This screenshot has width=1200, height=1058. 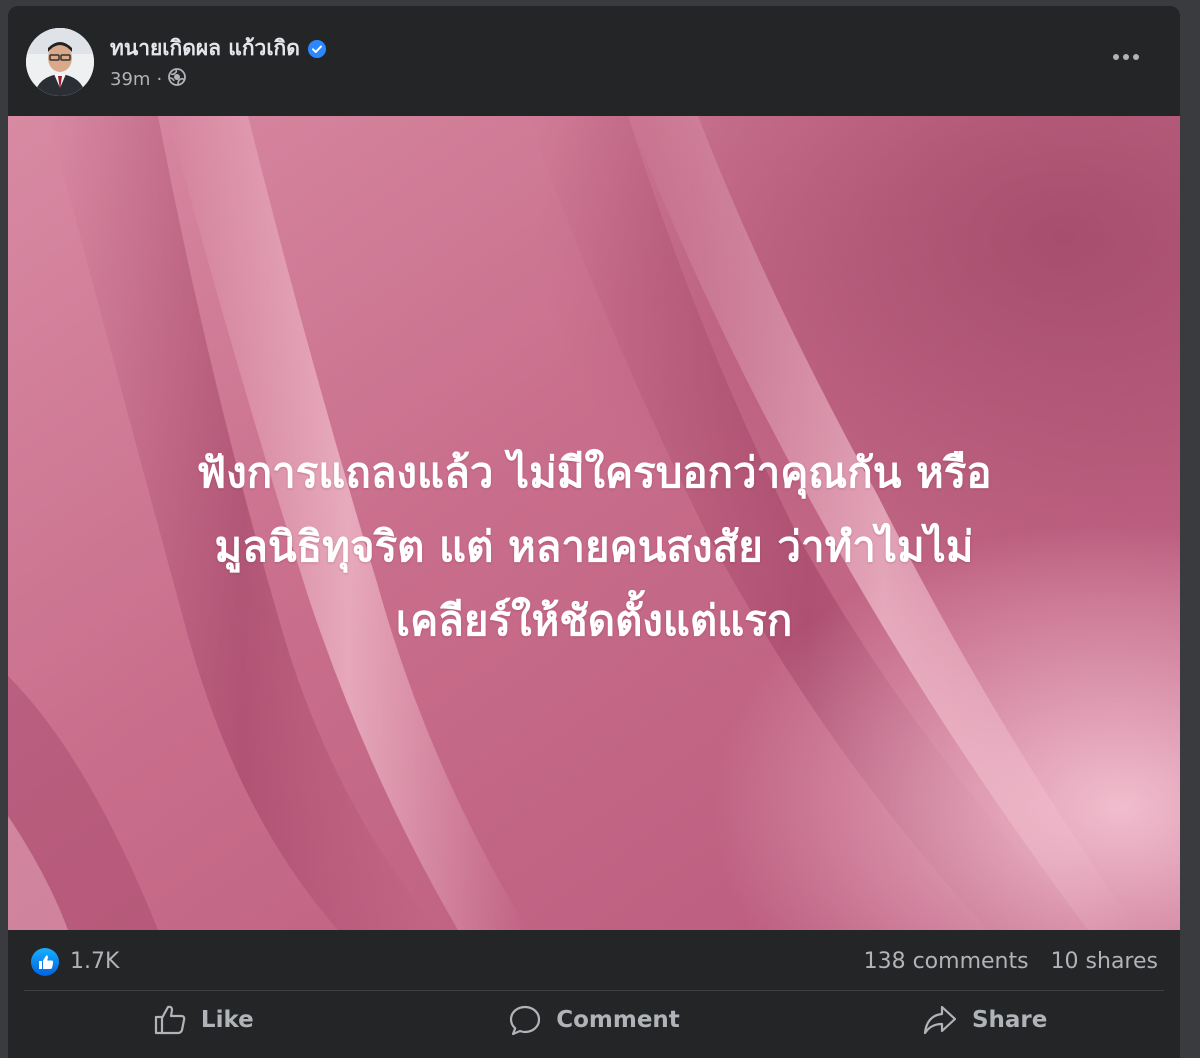 What do you see at coordinates (205, 48) in the screenshot?
I see `author-name: ทนายเกิดผล แก้วเกิด` at bounding box center [205, 48].